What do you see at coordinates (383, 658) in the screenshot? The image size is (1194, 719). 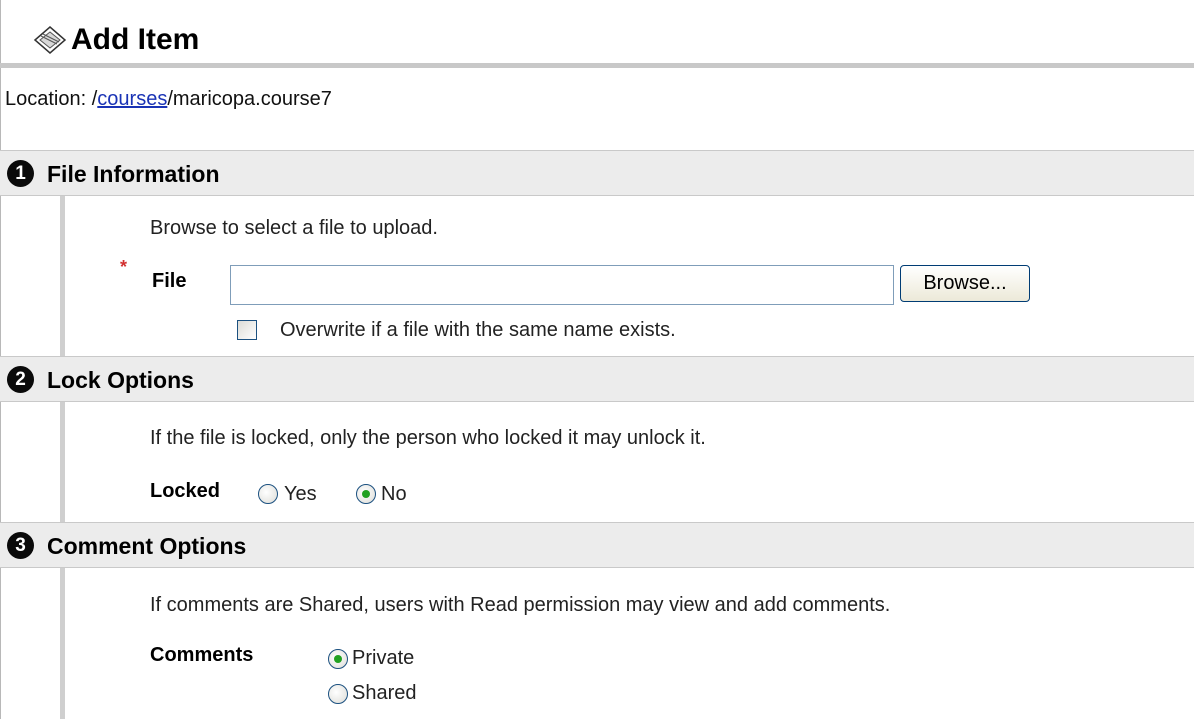 I see `comments-private-label: Private` at bounding box center [383, 658].